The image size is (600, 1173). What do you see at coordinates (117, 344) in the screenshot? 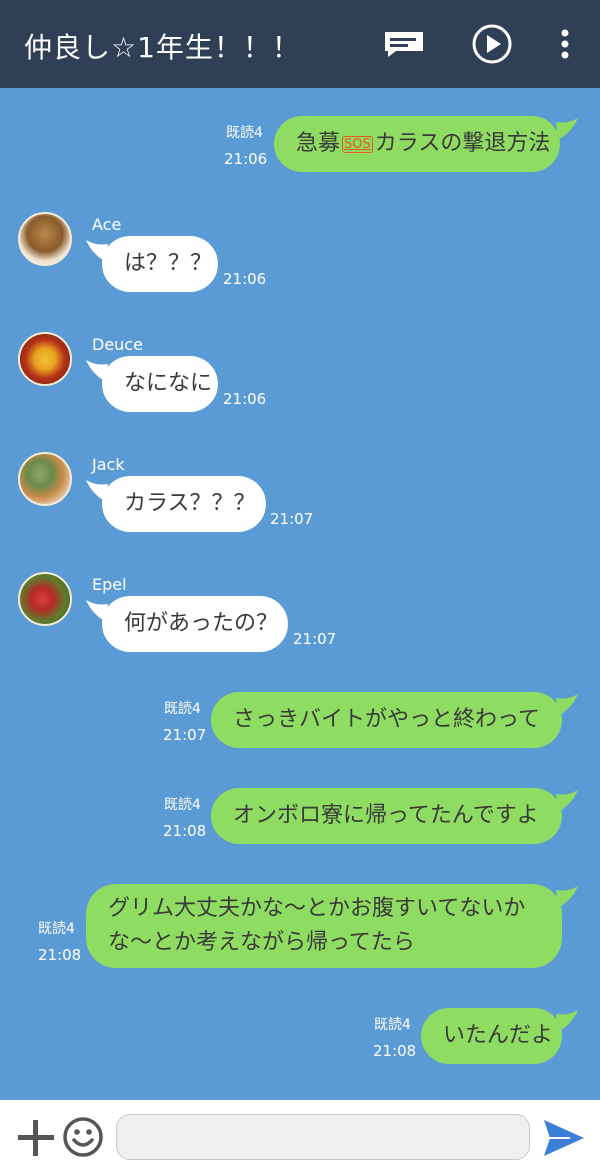
I see `sender-name: Deuce` at bounding box center [117, 344].